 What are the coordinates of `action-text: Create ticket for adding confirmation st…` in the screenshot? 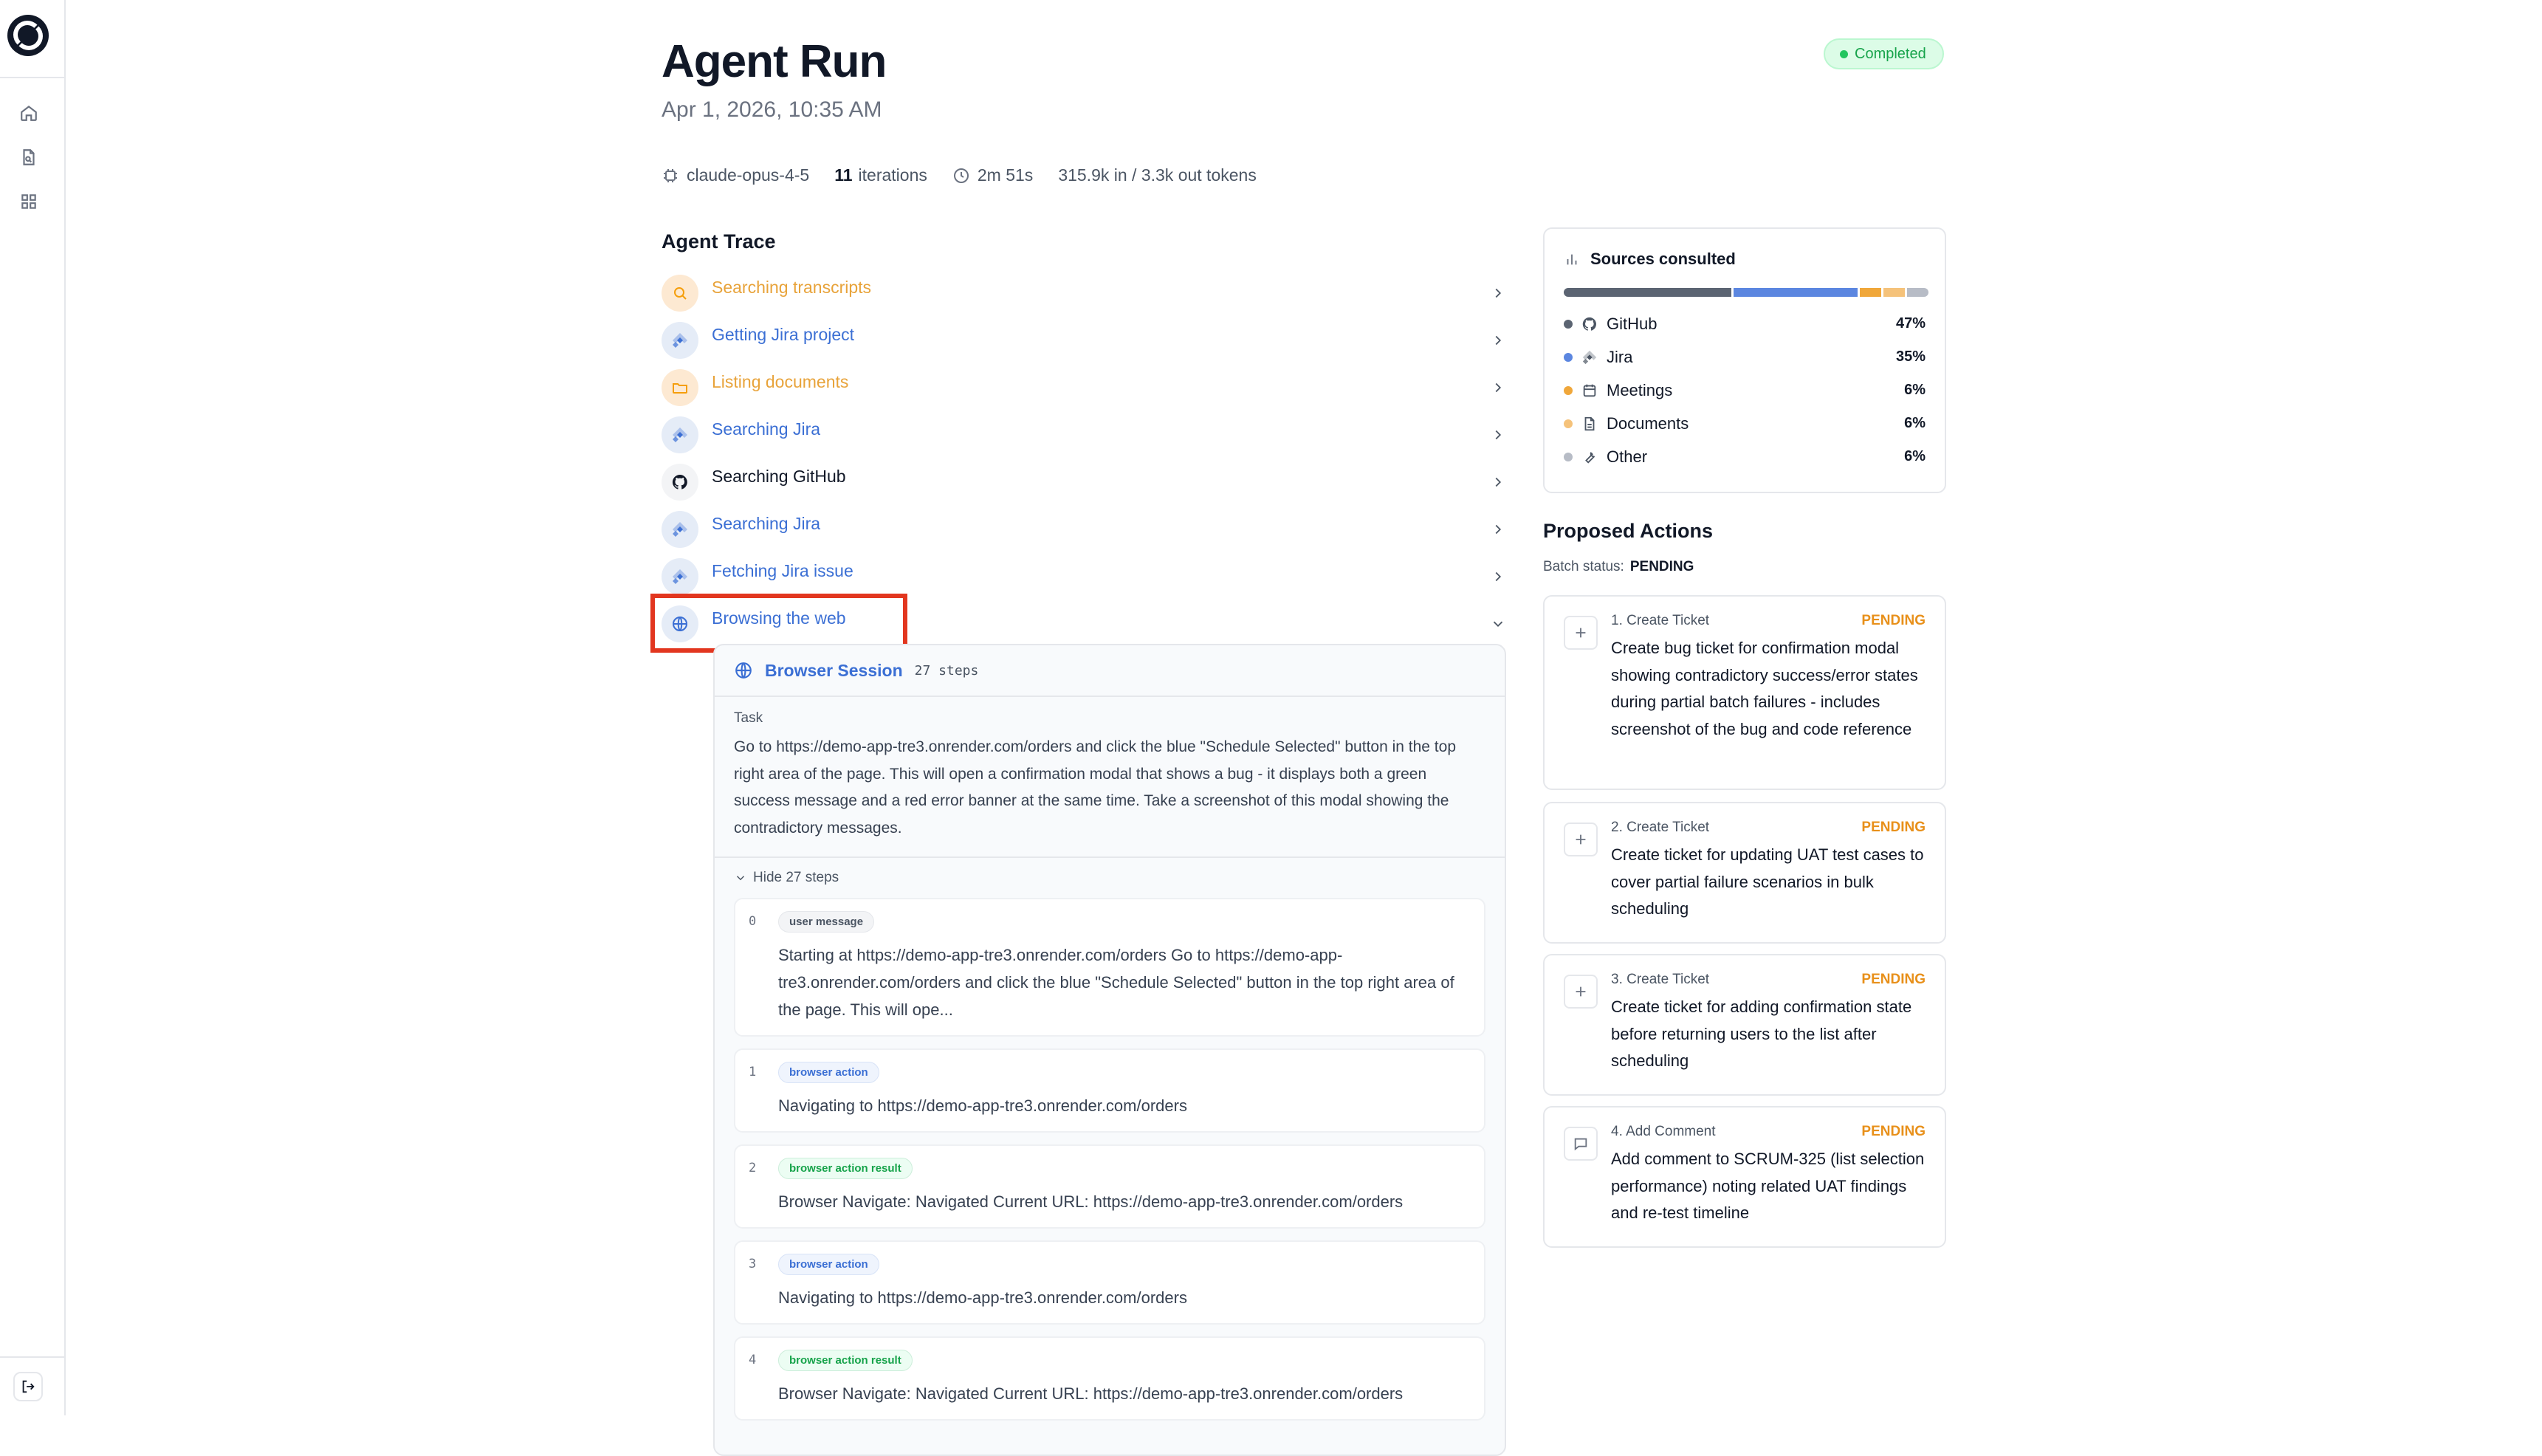 It's located at (1761, 1033).